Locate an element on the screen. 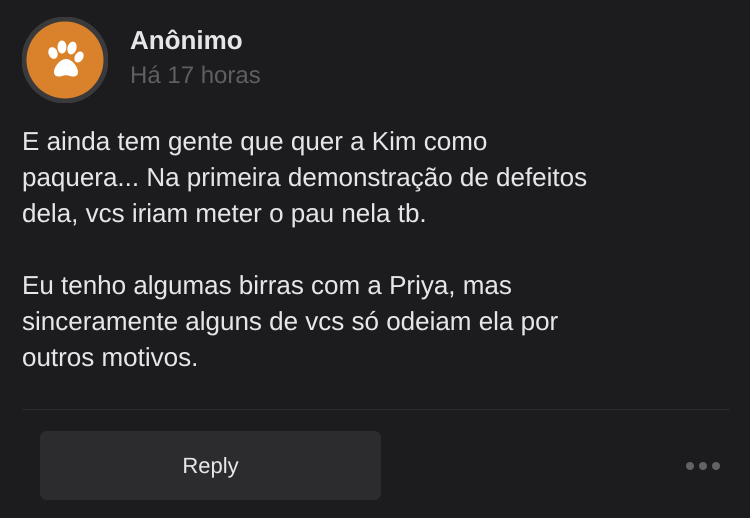 The width and height of the screenshot is (750, 518). reply-button: Reply is located at coordinates (210, 465).